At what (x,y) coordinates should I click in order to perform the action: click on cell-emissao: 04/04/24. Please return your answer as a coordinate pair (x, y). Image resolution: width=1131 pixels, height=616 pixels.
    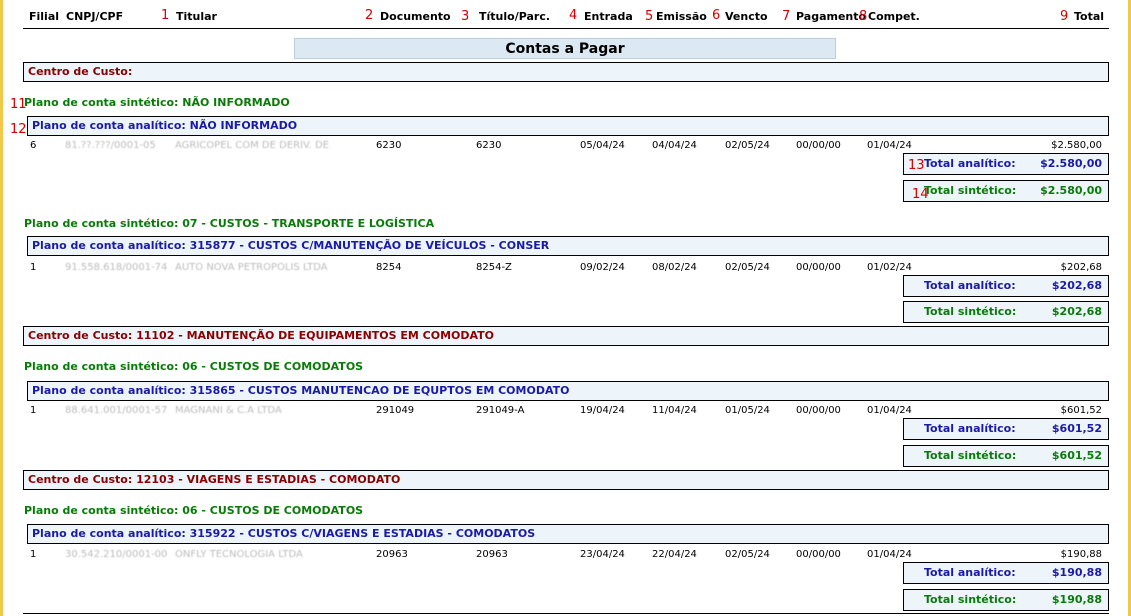
    Looking at the image, I should click on (674, 145).